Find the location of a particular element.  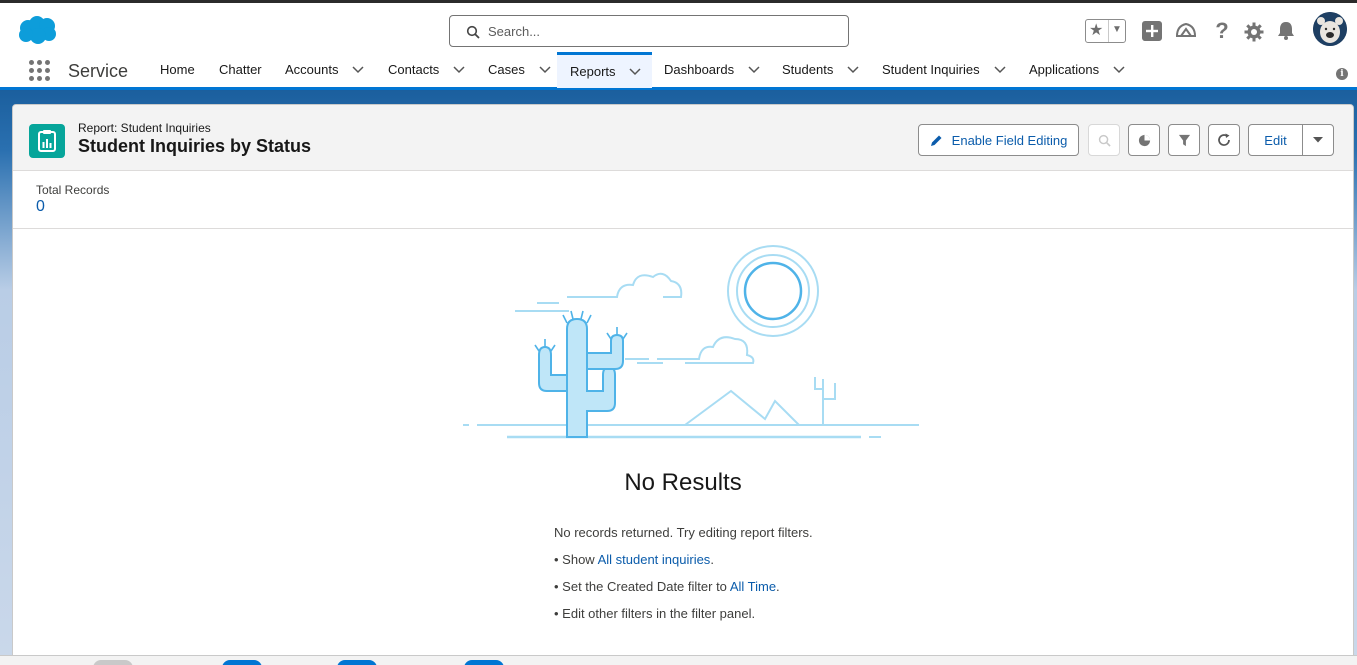

nav-item-dashboards: Dashboards is located at coordinates (712, 70).